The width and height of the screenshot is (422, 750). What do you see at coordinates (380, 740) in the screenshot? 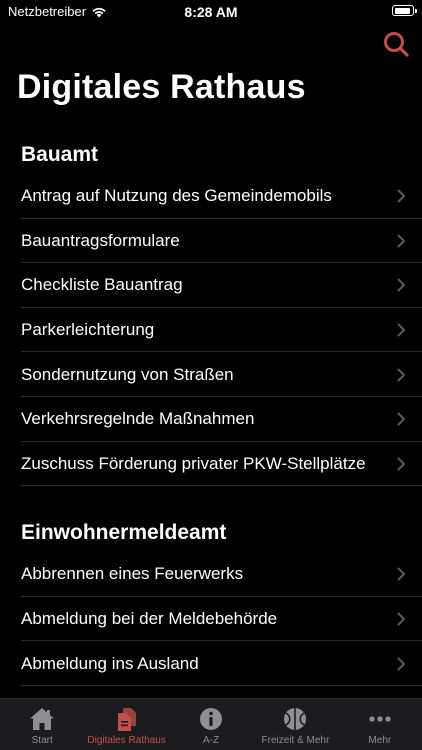
I see `tab-label: Mehr` at bounding box center [380, 740].